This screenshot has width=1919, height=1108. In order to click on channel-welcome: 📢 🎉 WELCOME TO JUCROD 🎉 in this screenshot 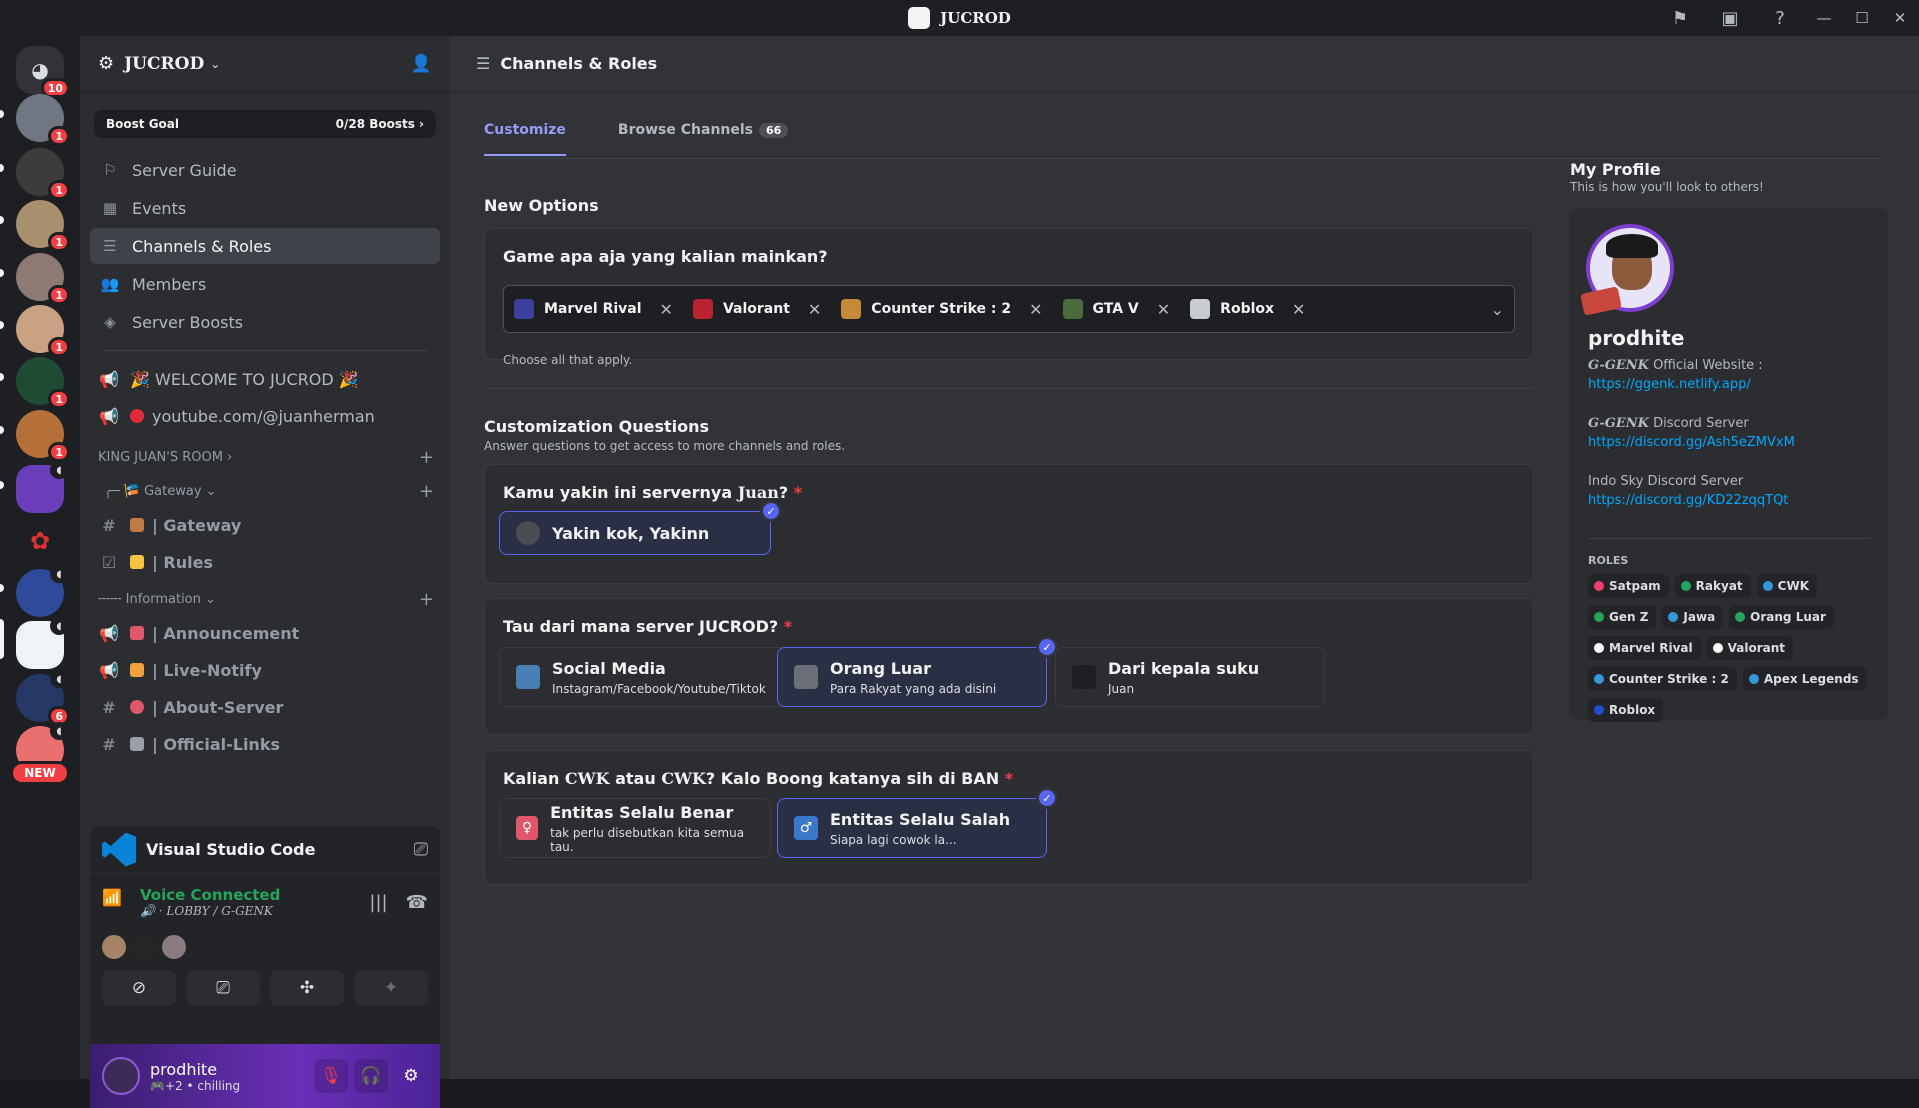, I will do `click(265, 379)`.